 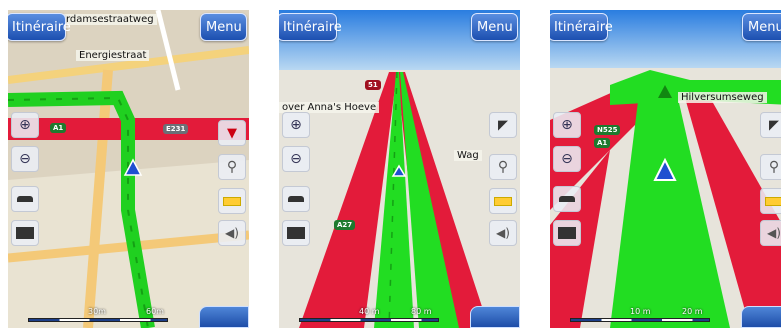 I want to click on road-shield: A27, so click(x=345, y=225).